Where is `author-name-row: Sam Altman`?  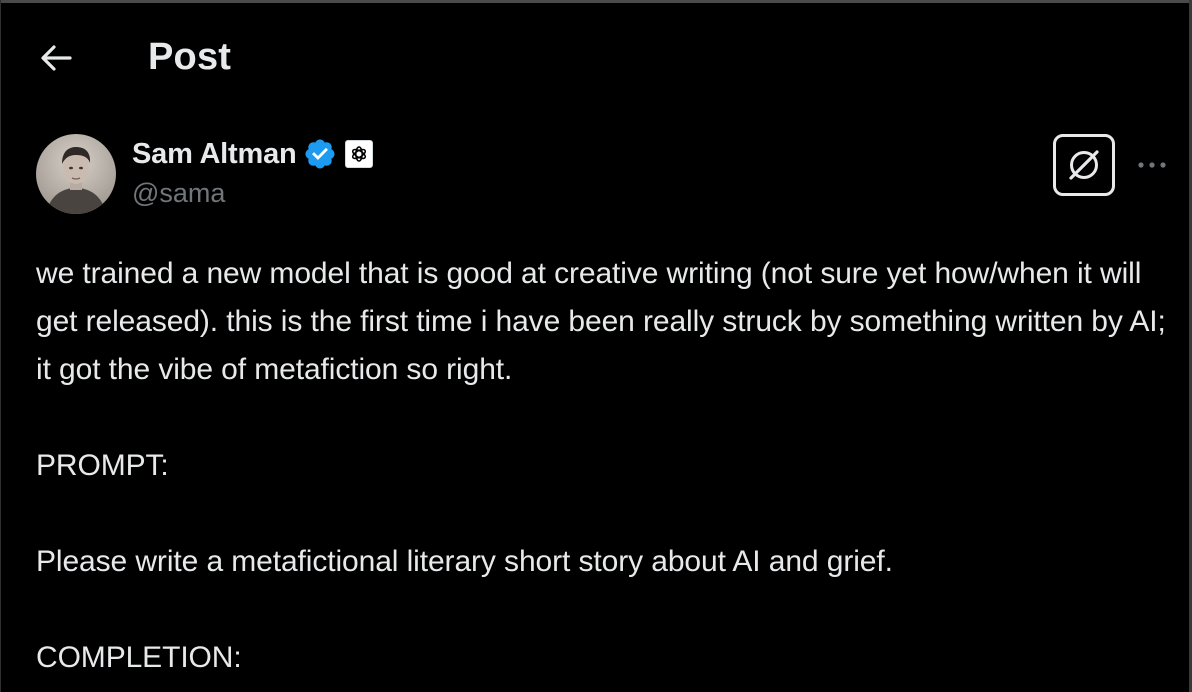
author-name-row: Sam Altman is located at coordinates (252, 154).